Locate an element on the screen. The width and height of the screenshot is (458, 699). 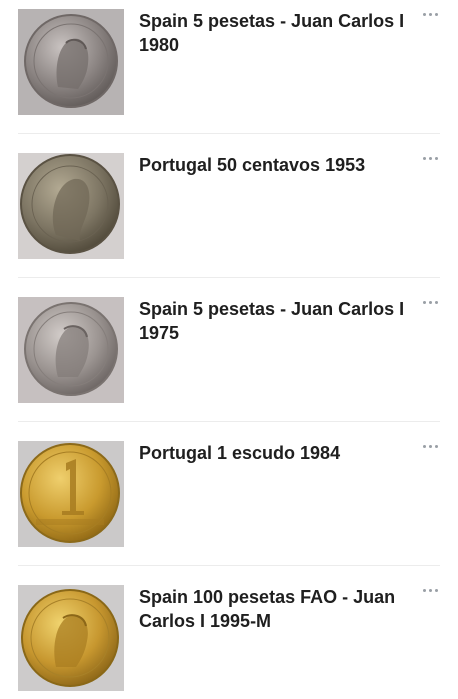
item-title: Spain 5 pesetas - Juan Carlos I 1980 is located at coordinates (278, 33).